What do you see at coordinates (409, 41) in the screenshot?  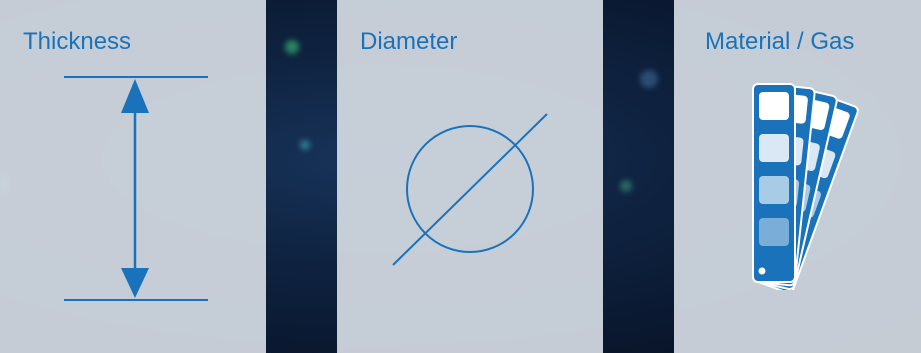 I see `diameter-title: Diameter` at bounding box center [409, 41].